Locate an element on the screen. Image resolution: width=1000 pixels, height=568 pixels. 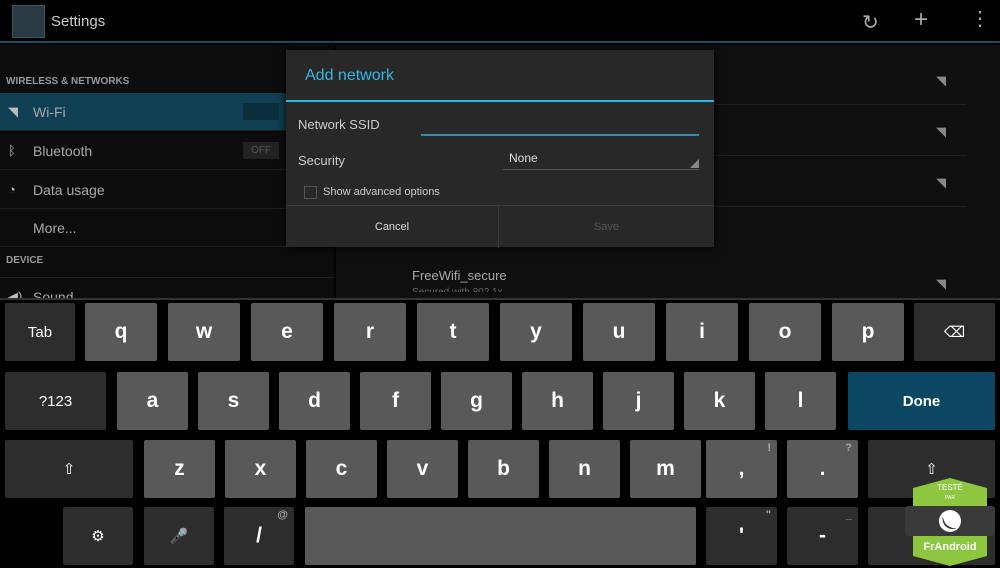
key-g: g is located at coordinates (476, 401).